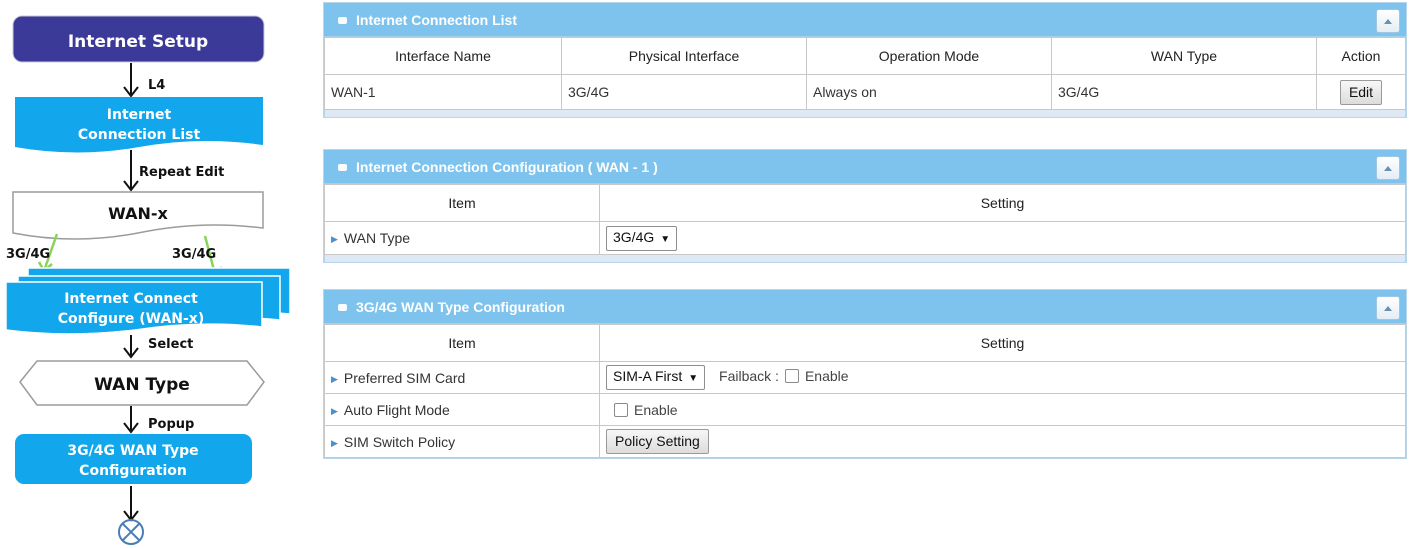 This screenshot has height=549, width=1411. What do you see at coordinates (684, 92) in the screenshot?
I see `cell-physical-interface: 3G/4G` at bounding box center [684, 92].